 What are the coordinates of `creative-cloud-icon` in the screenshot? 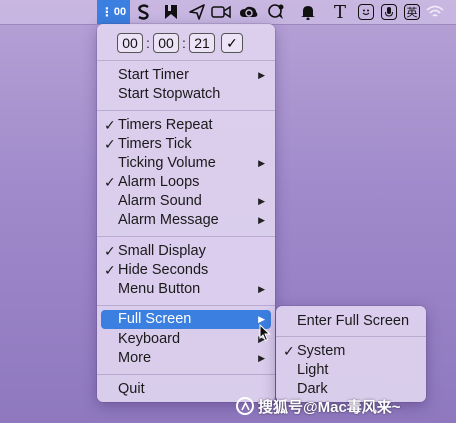 It's located at (249, 12).